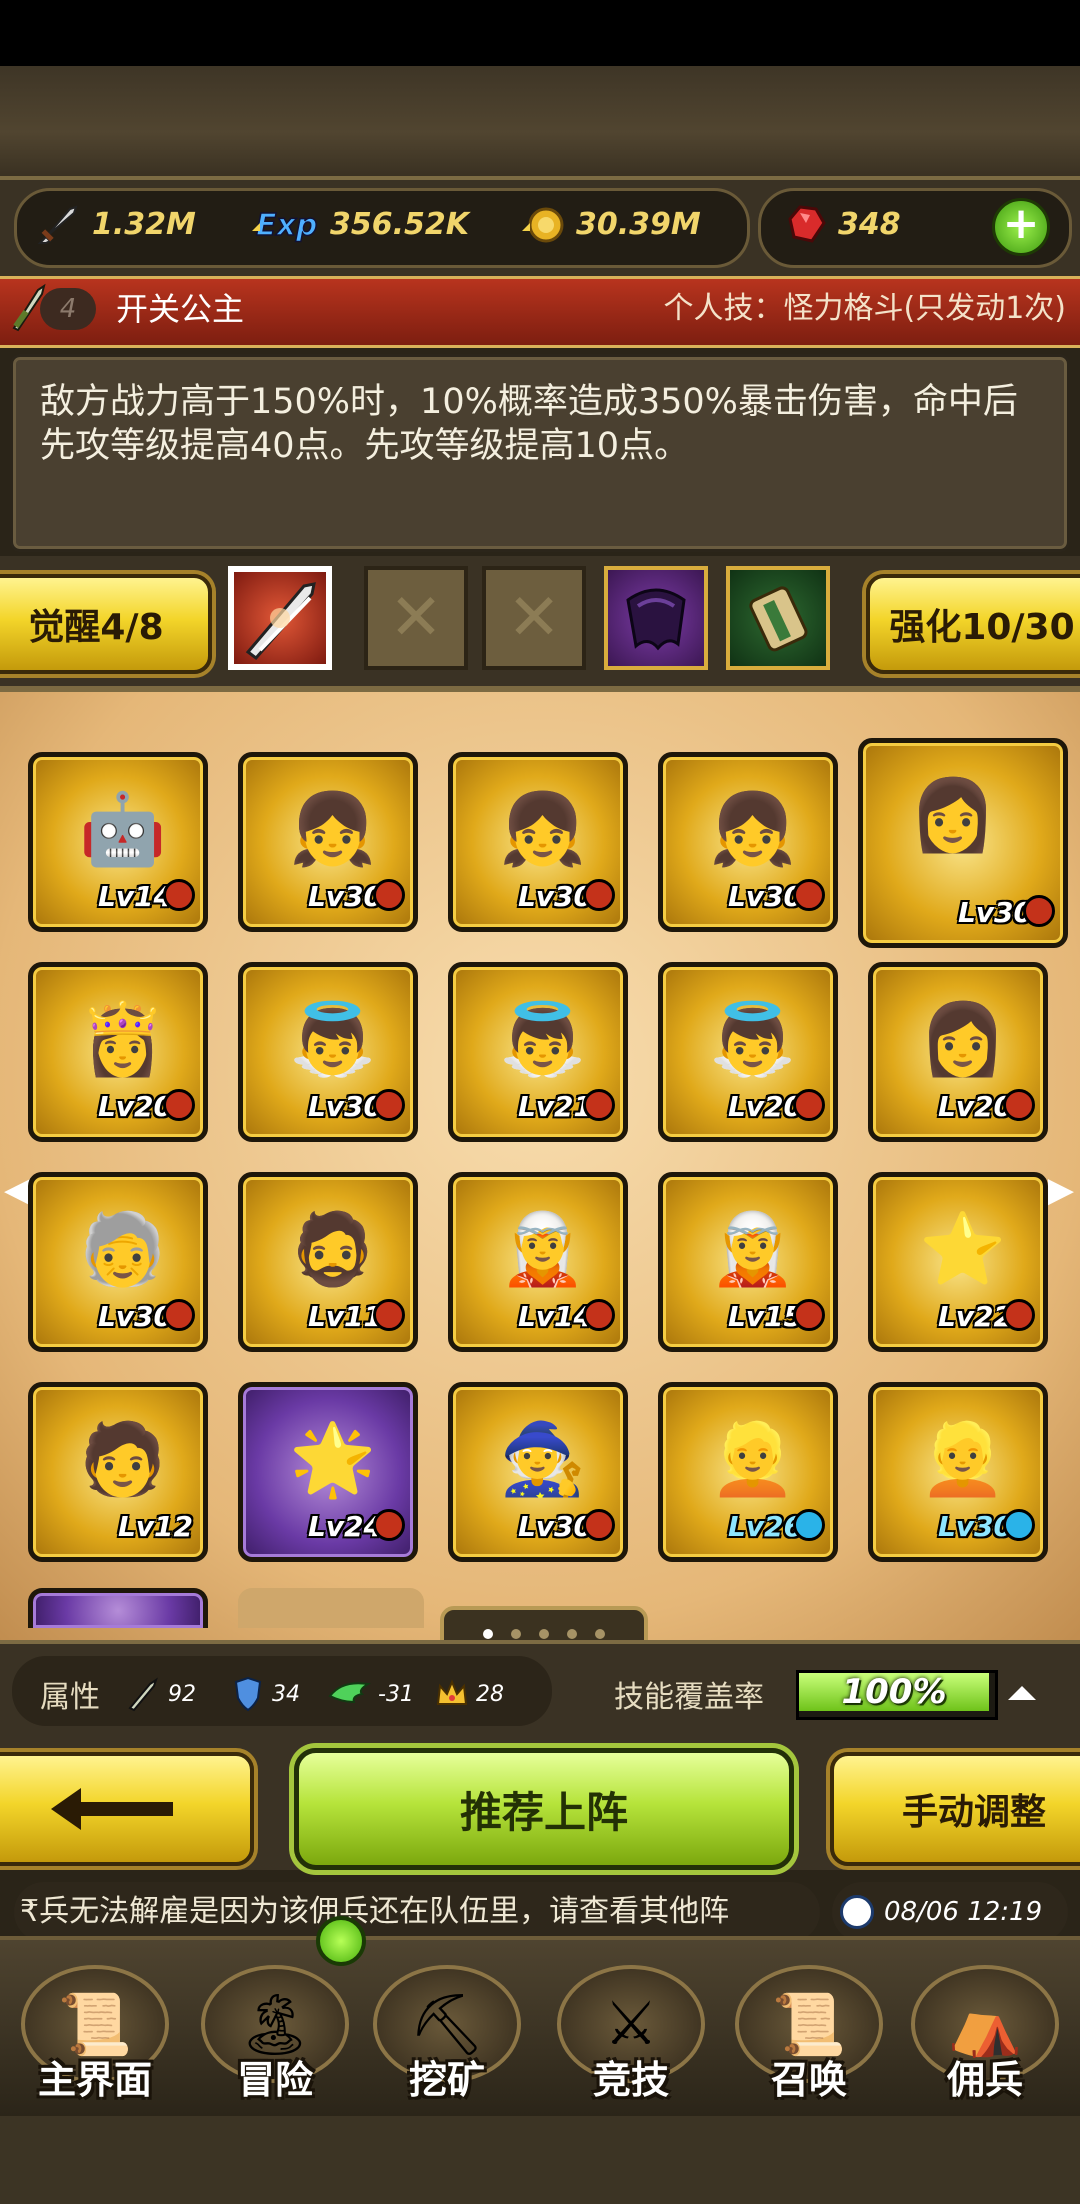 This screenshot has width=1080, height=2204. Describe the element at coordinates (765, 1316) in the screenshot. I see `hero-level: Lv15` at that location.